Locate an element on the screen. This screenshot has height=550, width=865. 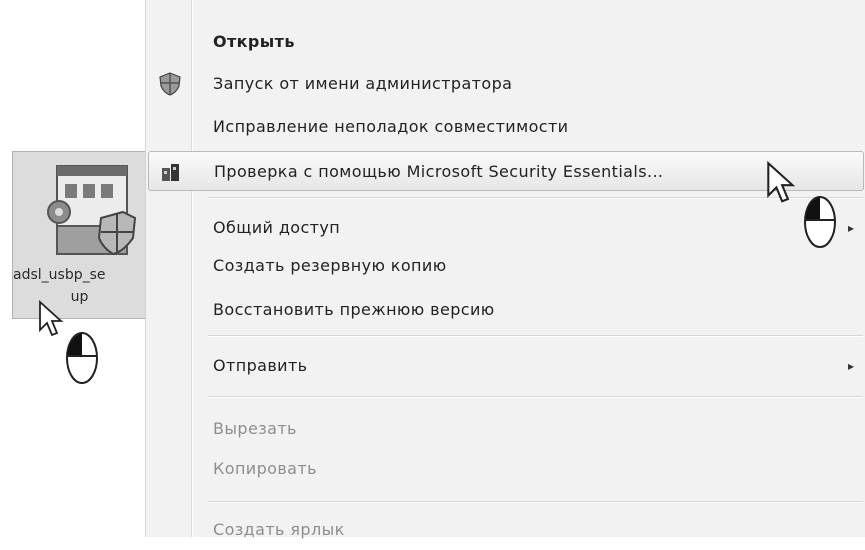
file-name-line1: adsl_usbp_se is located at coordinates (59, 275).